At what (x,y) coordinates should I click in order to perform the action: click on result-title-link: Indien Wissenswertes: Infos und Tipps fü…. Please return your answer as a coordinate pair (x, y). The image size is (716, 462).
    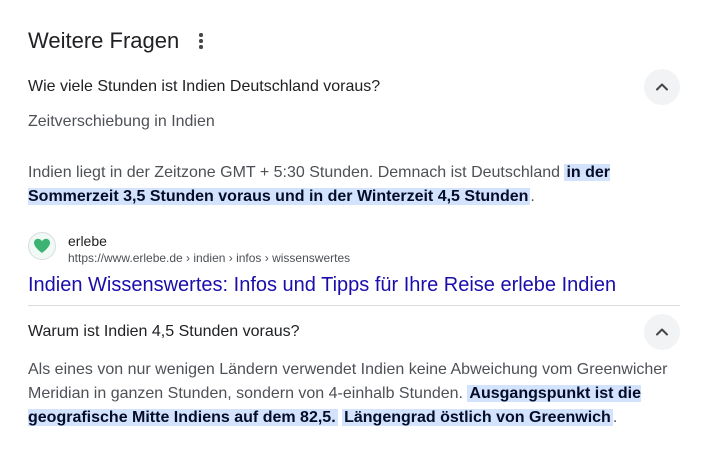
    Looking at the image, I should click on (322, 285).